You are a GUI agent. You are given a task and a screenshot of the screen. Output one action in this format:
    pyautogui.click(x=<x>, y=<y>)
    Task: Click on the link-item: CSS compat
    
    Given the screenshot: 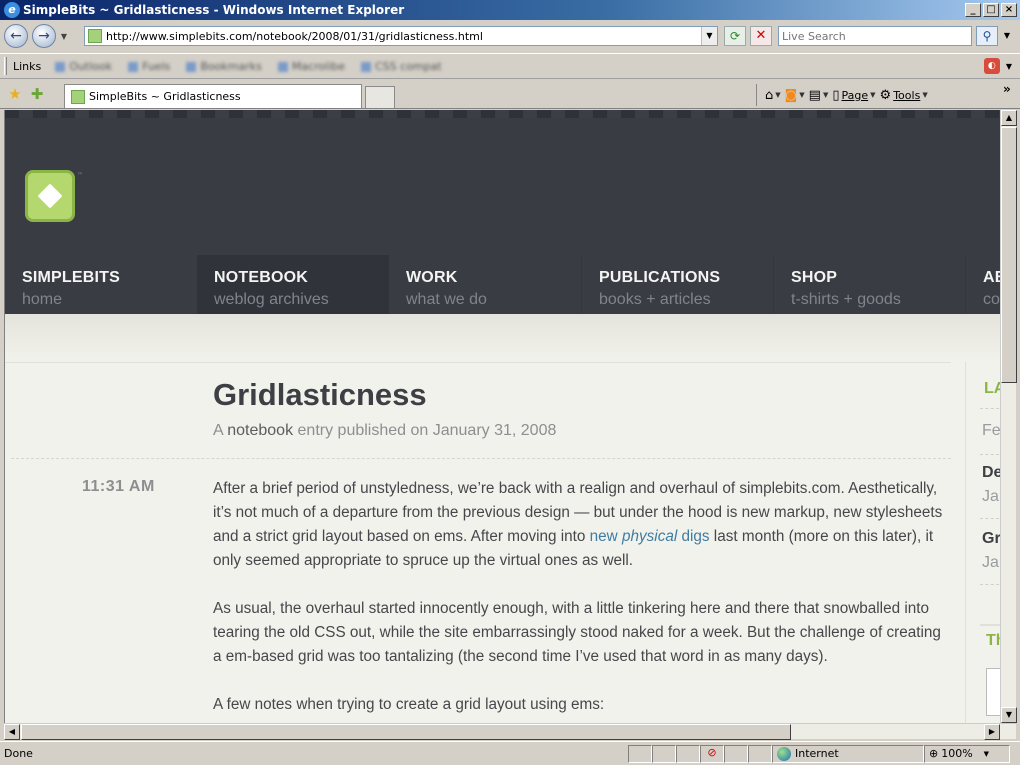 What is the action you would take?
    pyautogui.click(x=401, y=66)
    